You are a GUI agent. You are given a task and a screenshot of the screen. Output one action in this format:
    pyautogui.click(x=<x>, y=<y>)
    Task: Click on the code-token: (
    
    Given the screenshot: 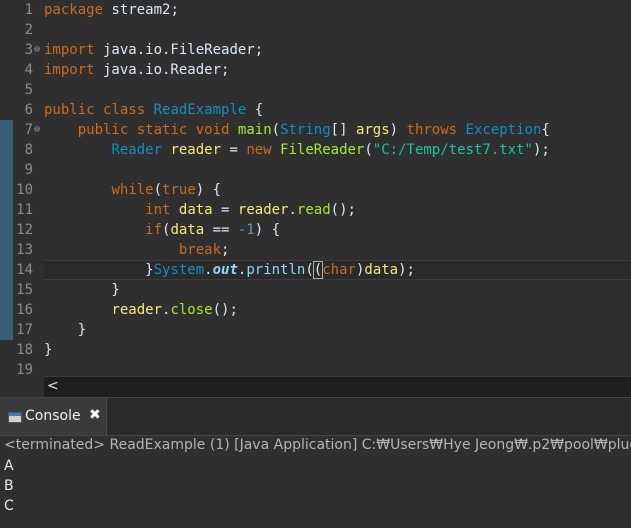 What is the action you would take?
    pyautogui.click(x=309, y=270)
    